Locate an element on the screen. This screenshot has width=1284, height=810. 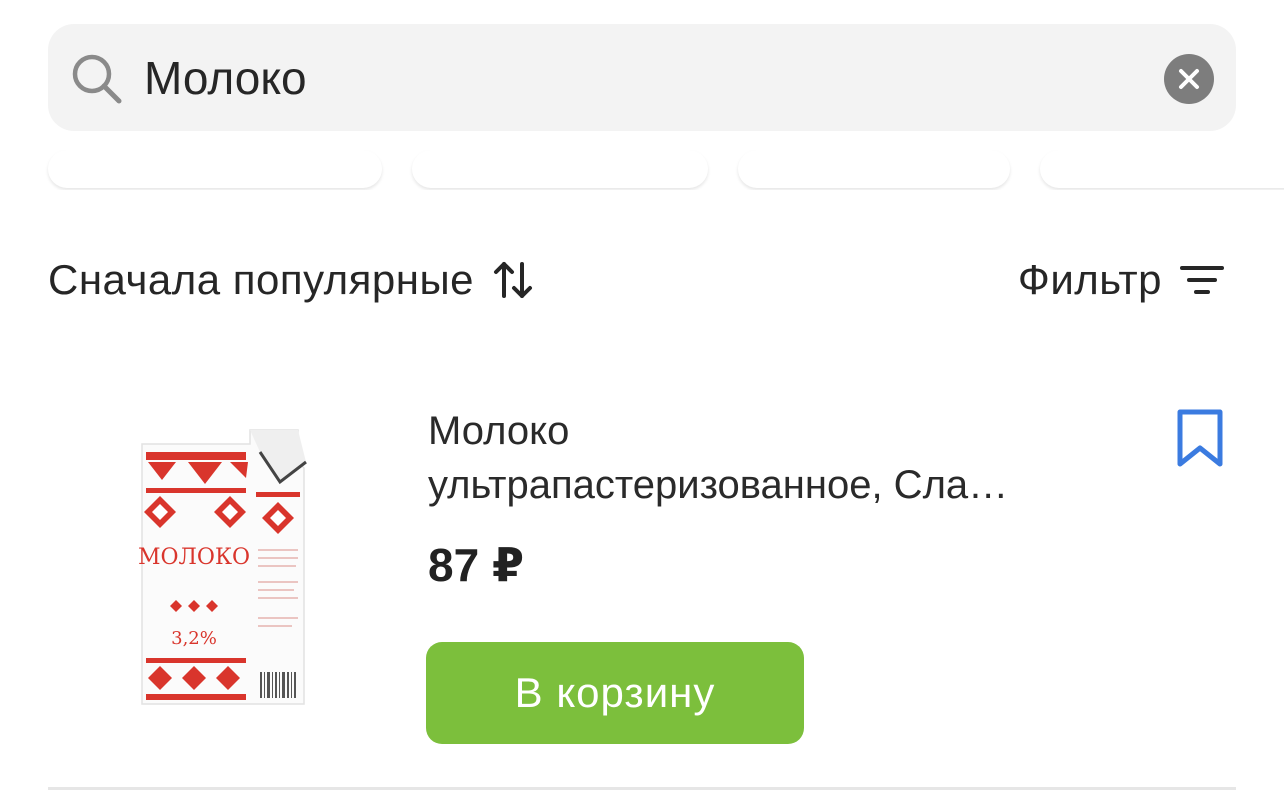
package-brand-text: МОЛОКО is located at coordinates (194, 557).